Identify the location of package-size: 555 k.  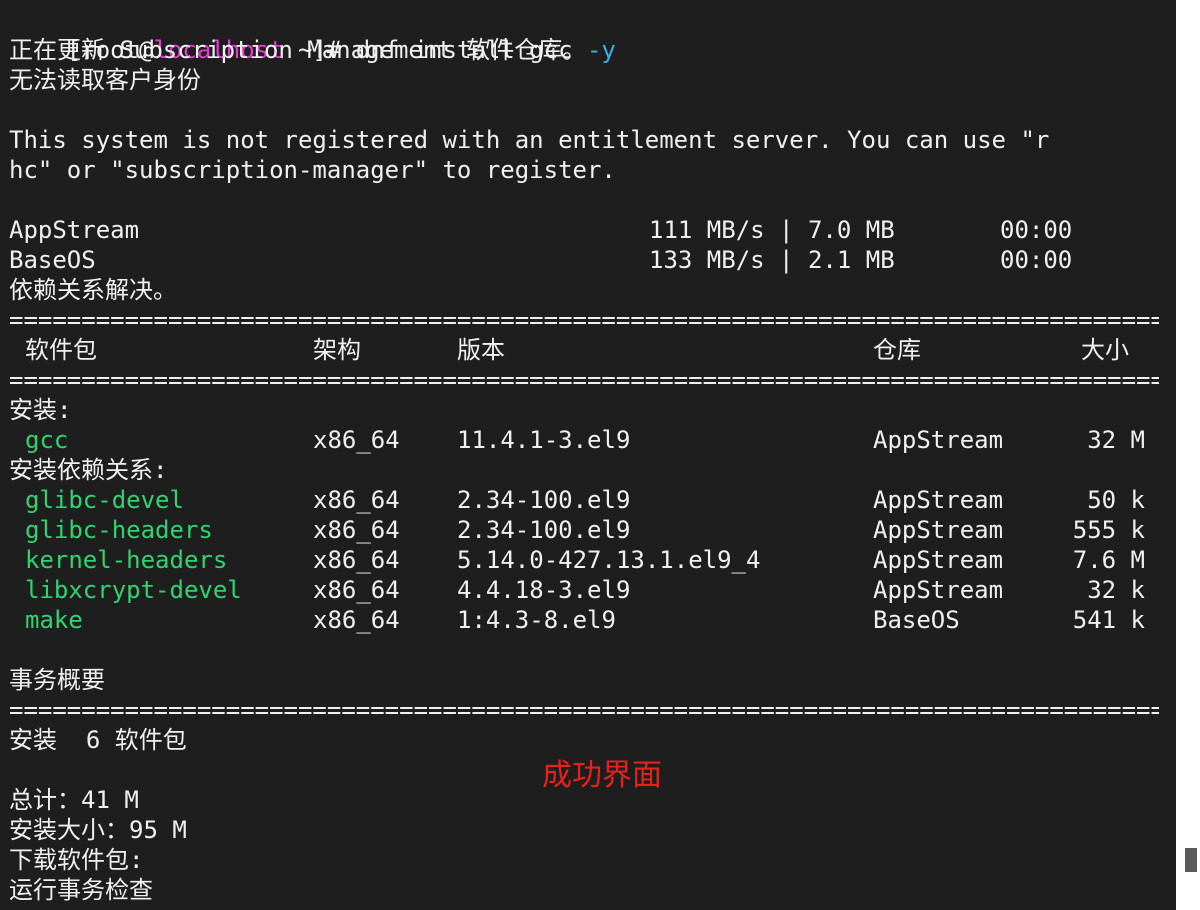
(1108, 530).